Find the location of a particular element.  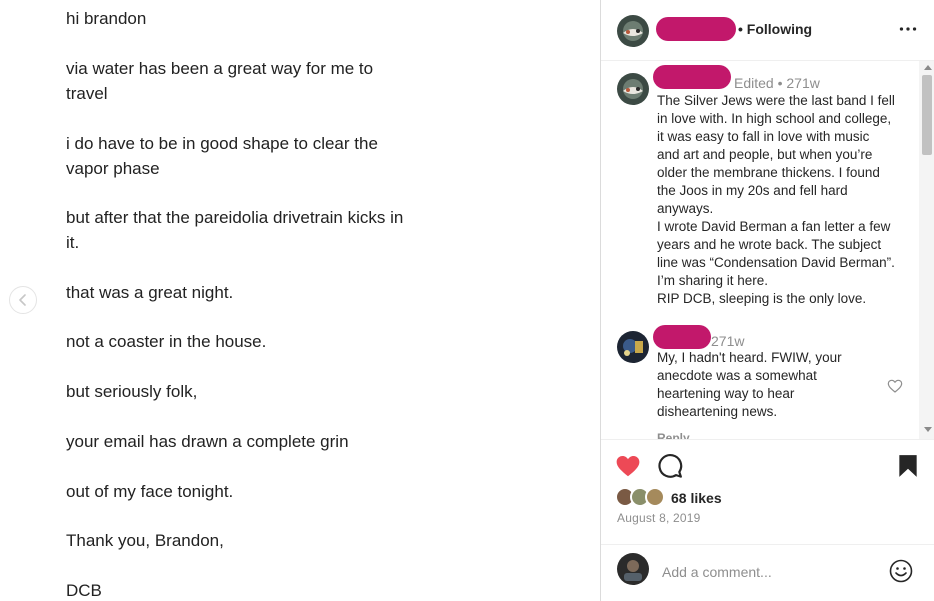

comment-bubble-icon is located at coordinates (670, 466).